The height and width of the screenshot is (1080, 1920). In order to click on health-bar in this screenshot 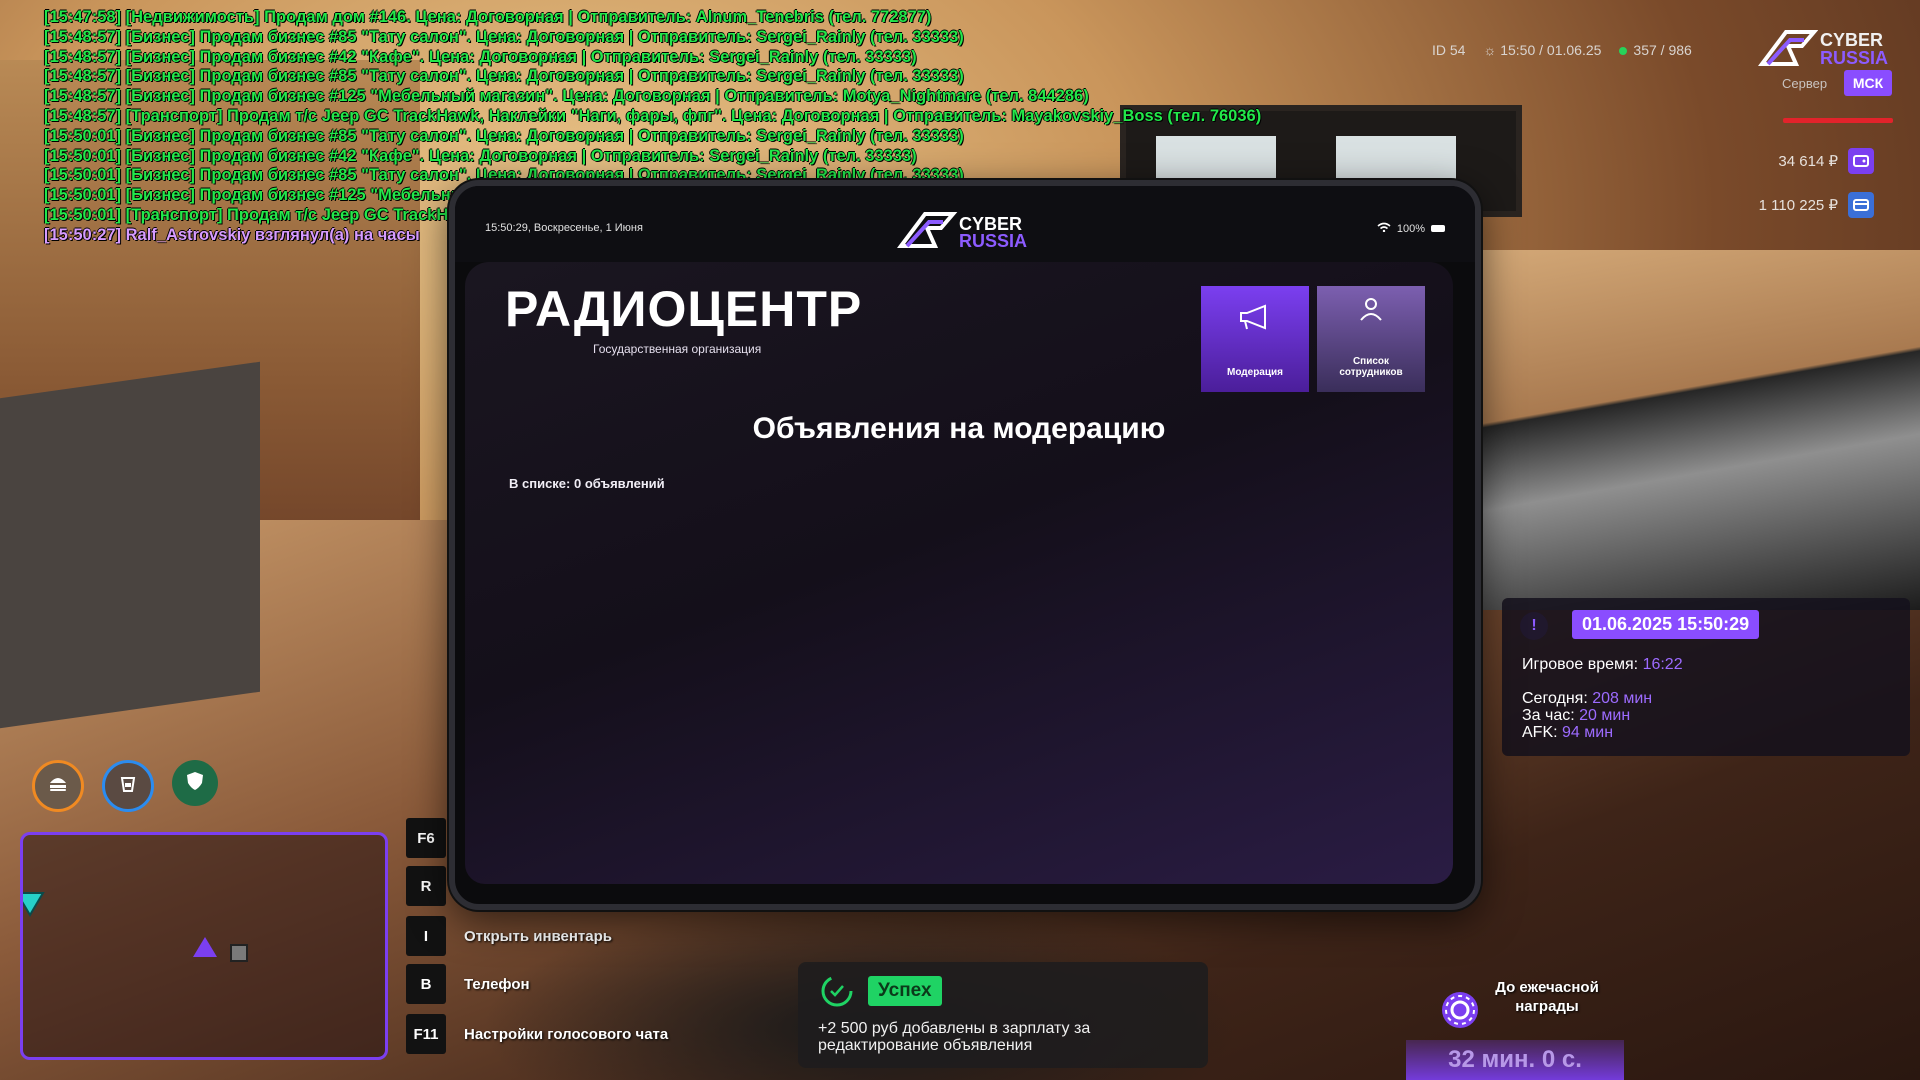, I will do `click(1838, 120)`.